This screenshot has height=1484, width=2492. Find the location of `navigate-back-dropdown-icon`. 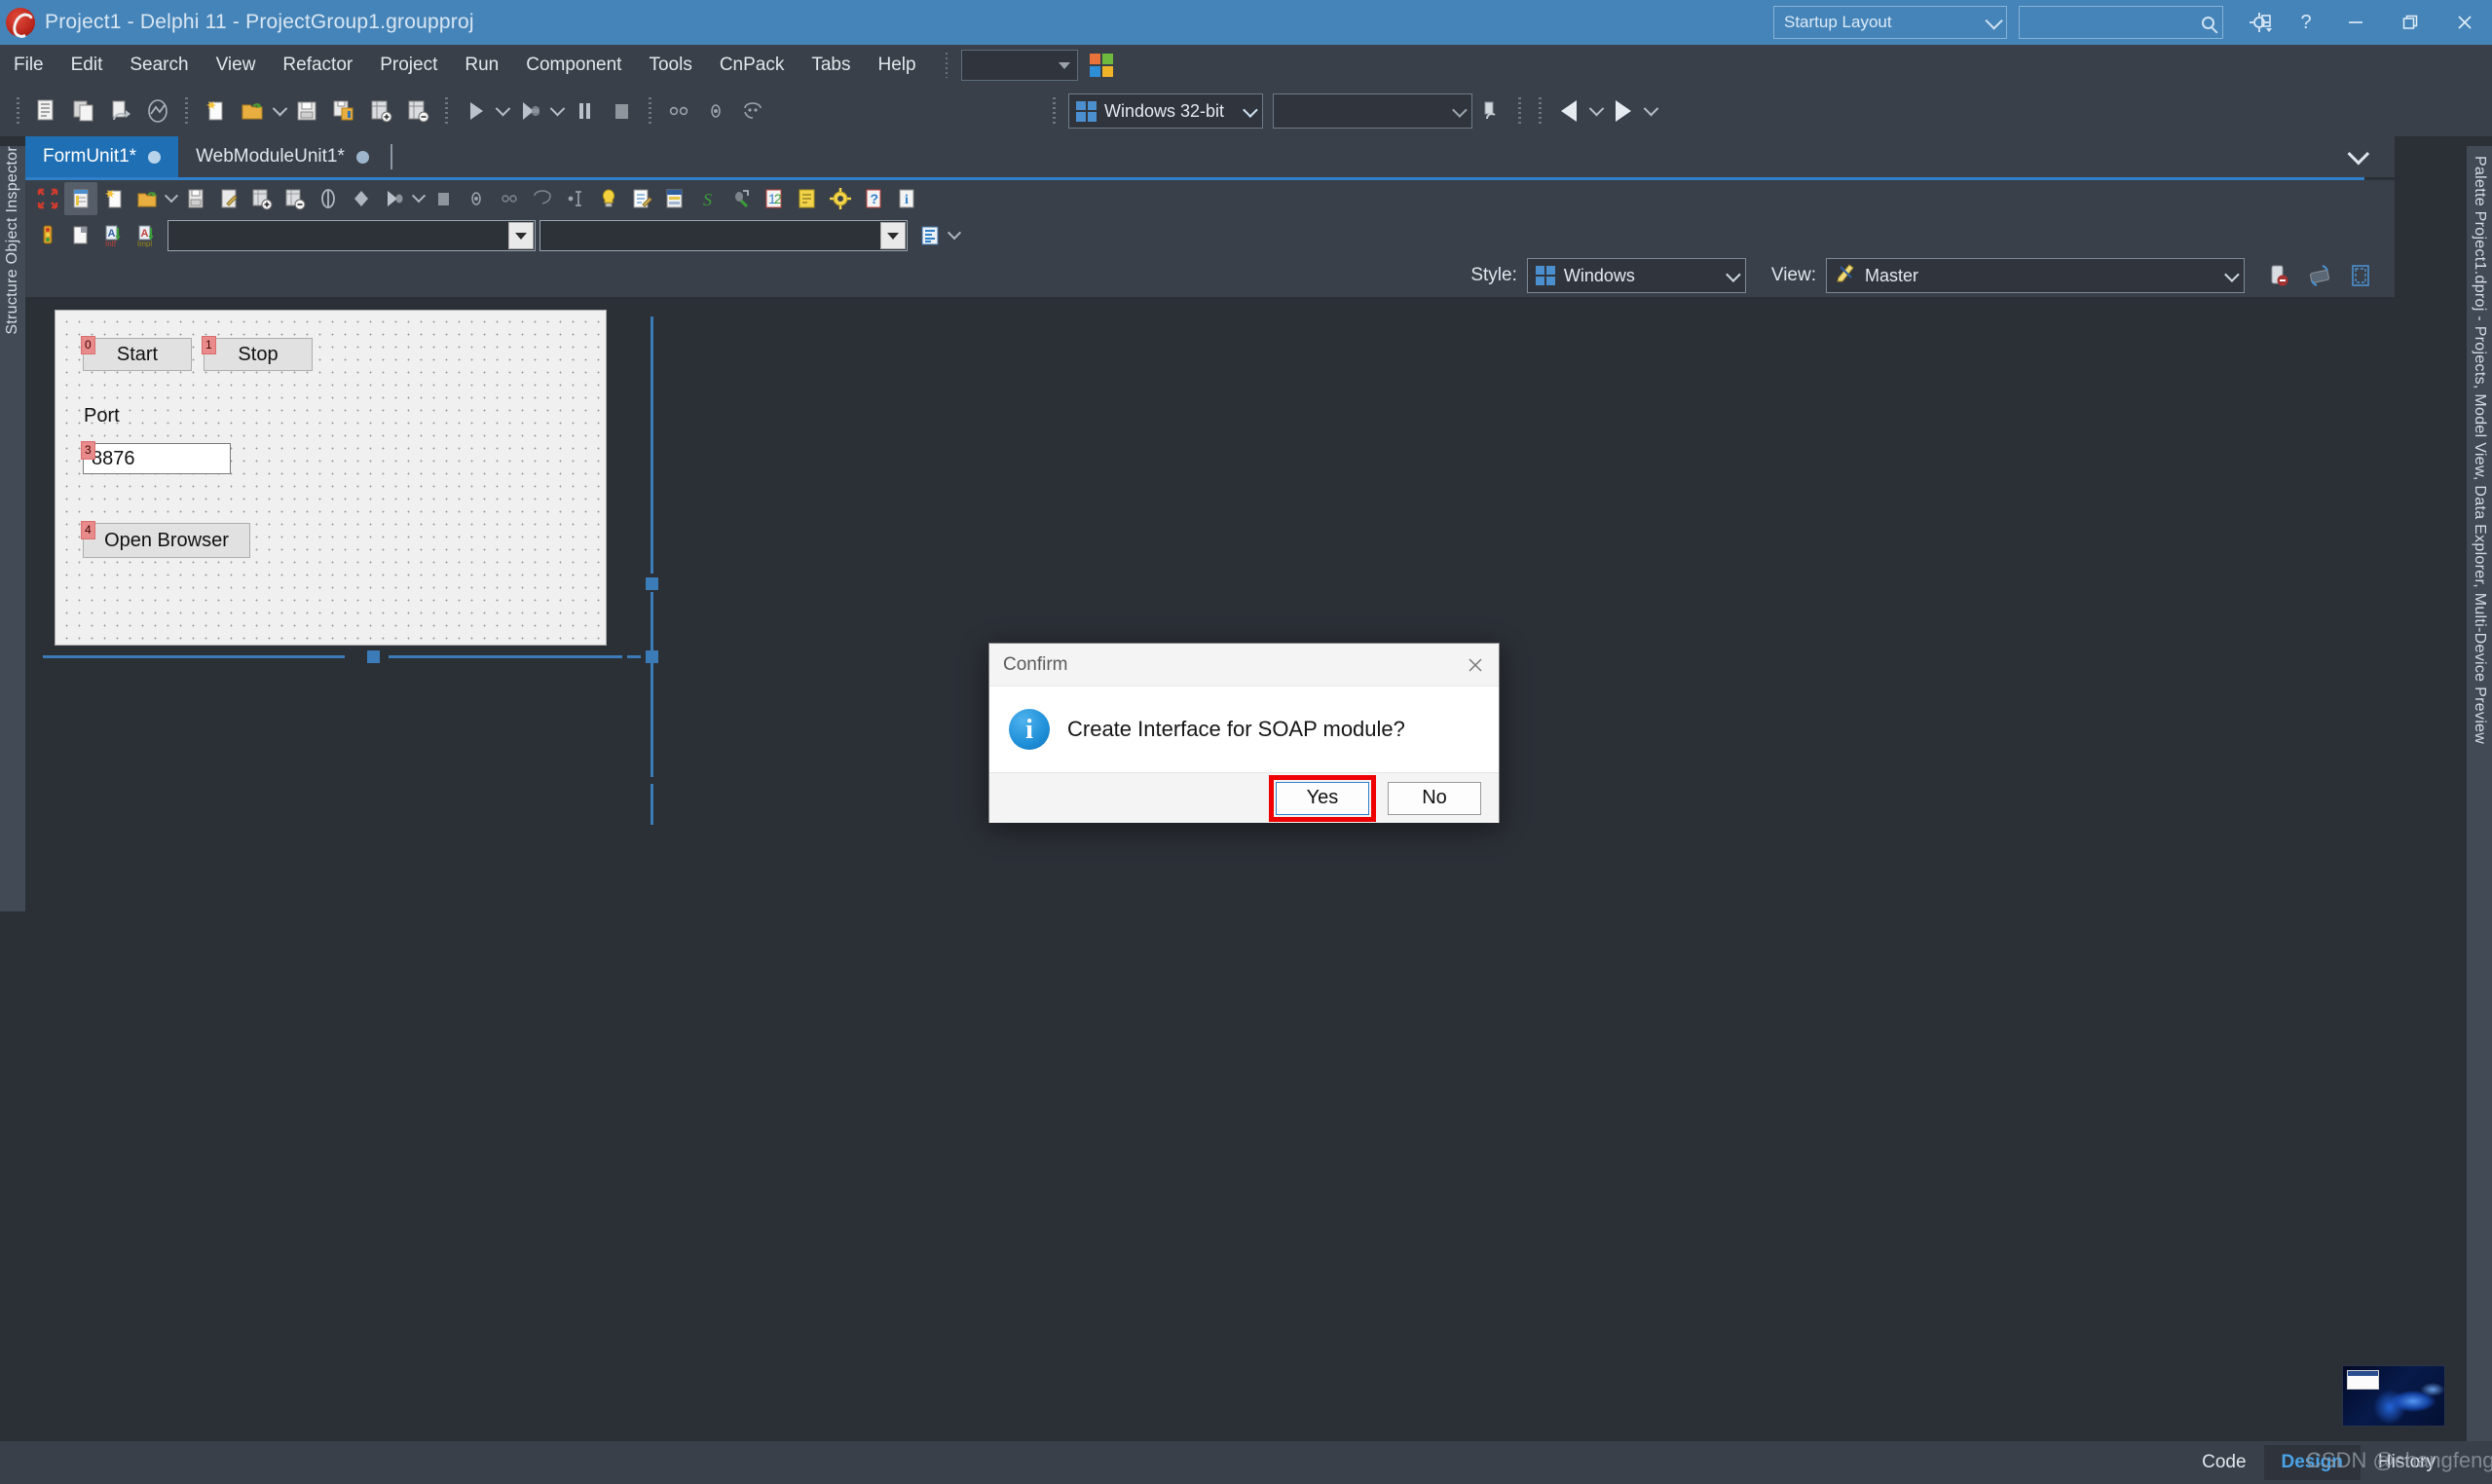

navigate-back-dropdown-icon is located at coordinates (1596, 111).